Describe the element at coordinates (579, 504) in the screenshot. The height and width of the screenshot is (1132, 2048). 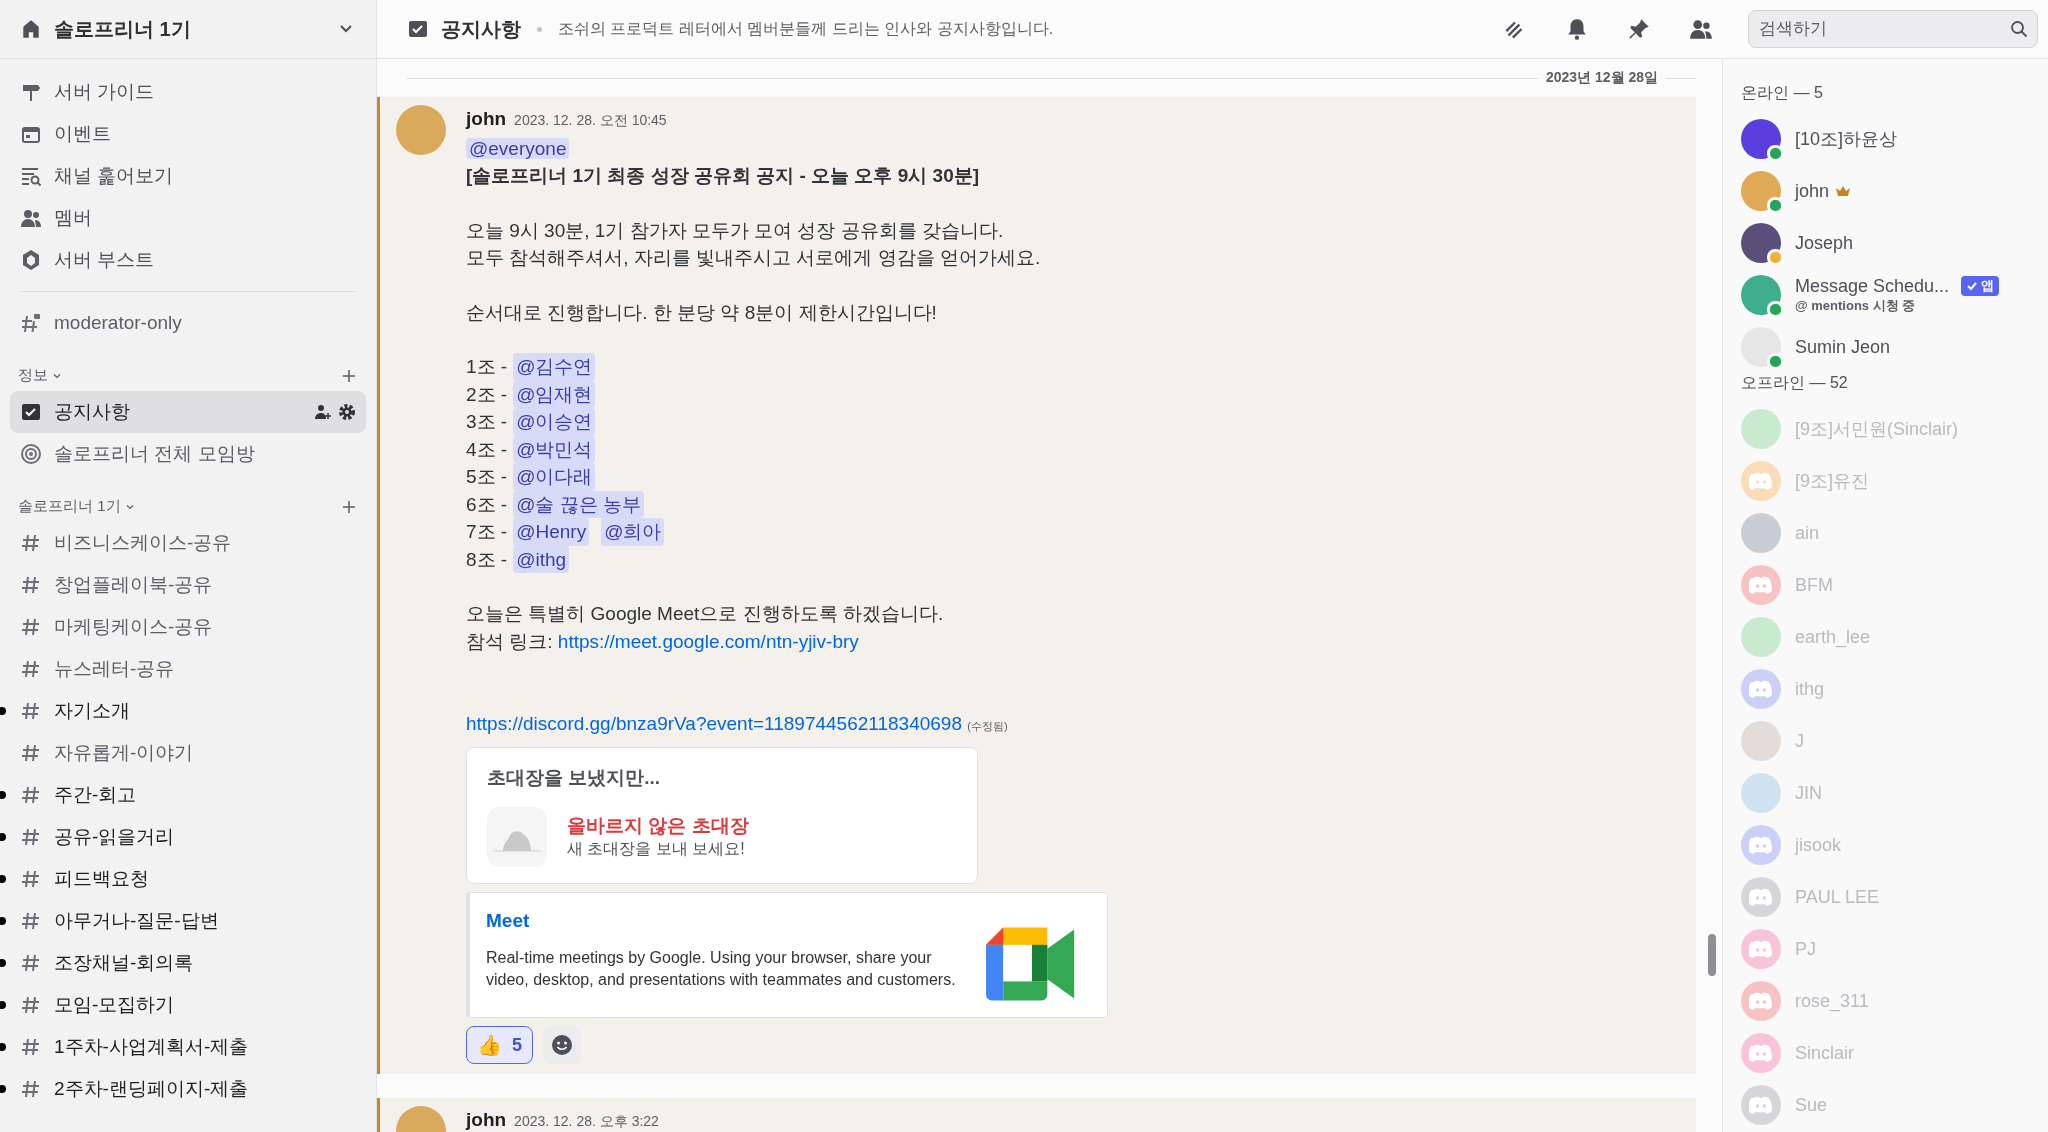
I see `mention: @술 끊은 농부` at that location.